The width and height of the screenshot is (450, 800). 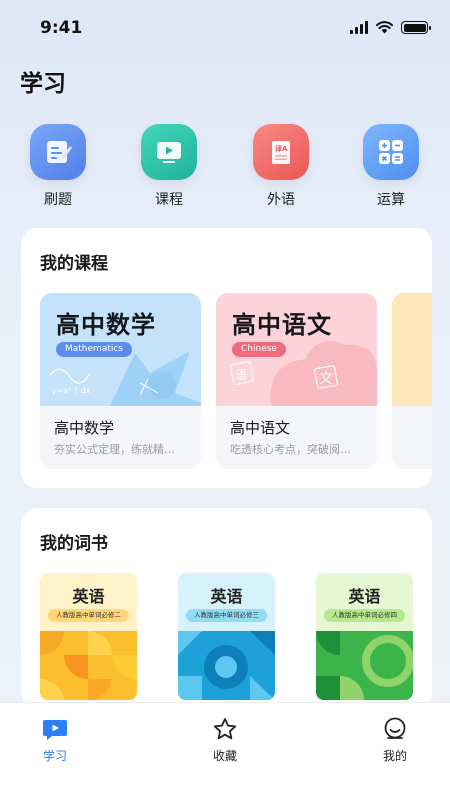 I want to click on quick-action-course: 课程, so click(x=169, y=166).